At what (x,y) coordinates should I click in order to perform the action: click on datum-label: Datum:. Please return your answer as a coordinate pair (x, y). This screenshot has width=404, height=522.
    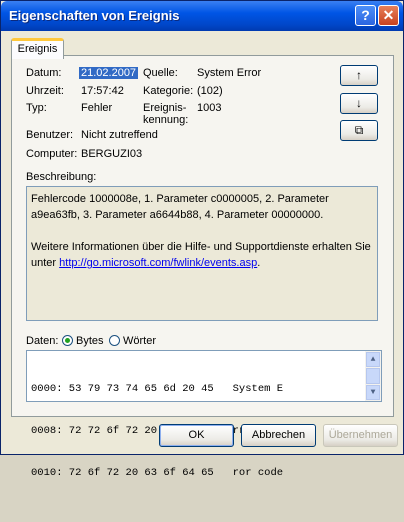
    Looking at the image, I should click on (44, 73).